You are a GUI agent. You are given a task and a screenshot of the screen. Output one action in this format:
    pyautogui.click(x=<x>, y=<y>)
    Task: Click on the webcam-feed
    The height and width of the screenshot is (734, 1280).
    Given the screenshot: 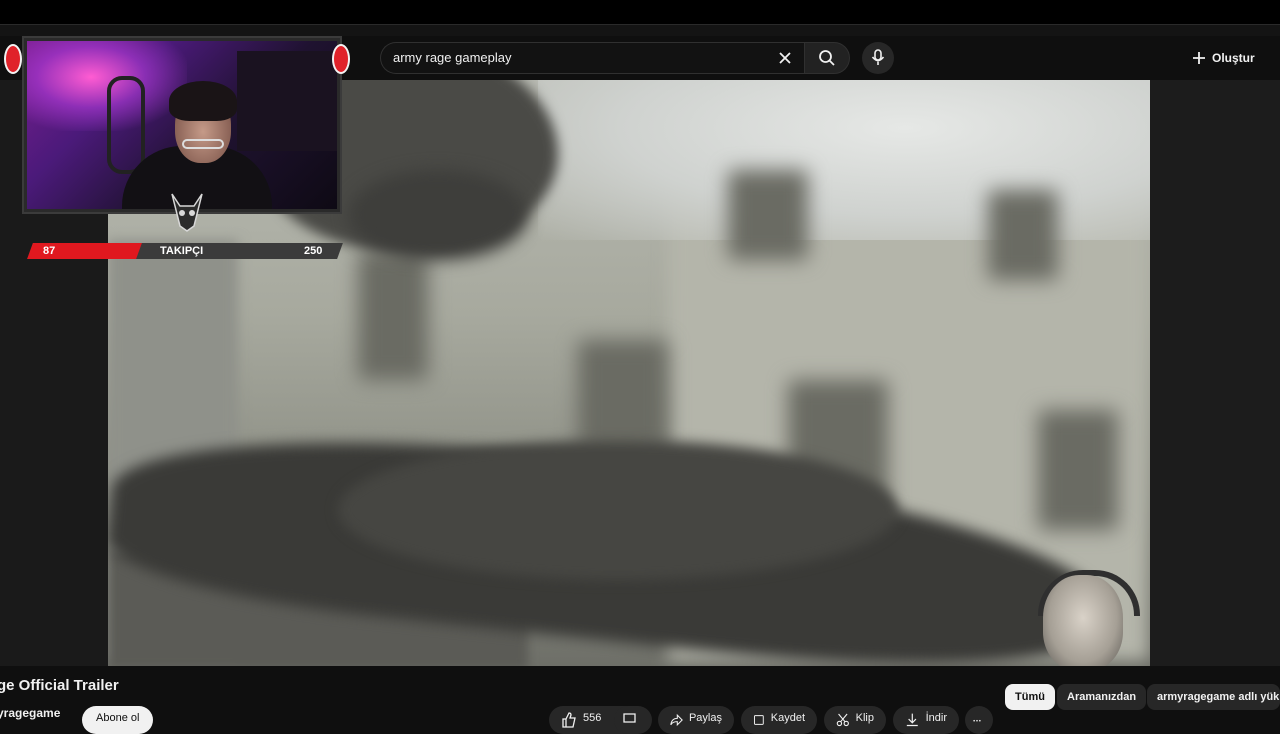 What is the action you would take?
    pyautogui.click(x=182, y=125)
    